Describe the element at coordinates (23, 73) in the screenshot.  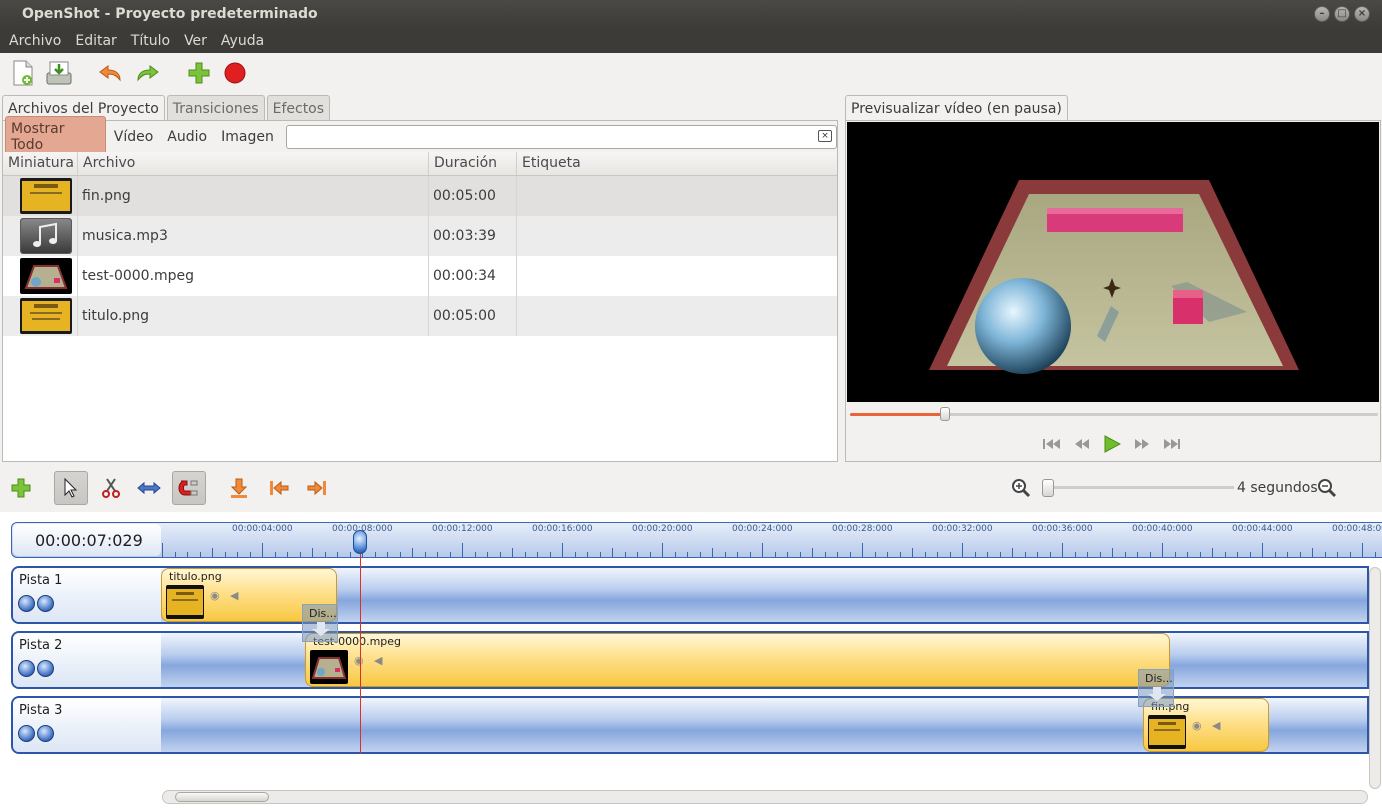
I see `new-project-button` at that location.